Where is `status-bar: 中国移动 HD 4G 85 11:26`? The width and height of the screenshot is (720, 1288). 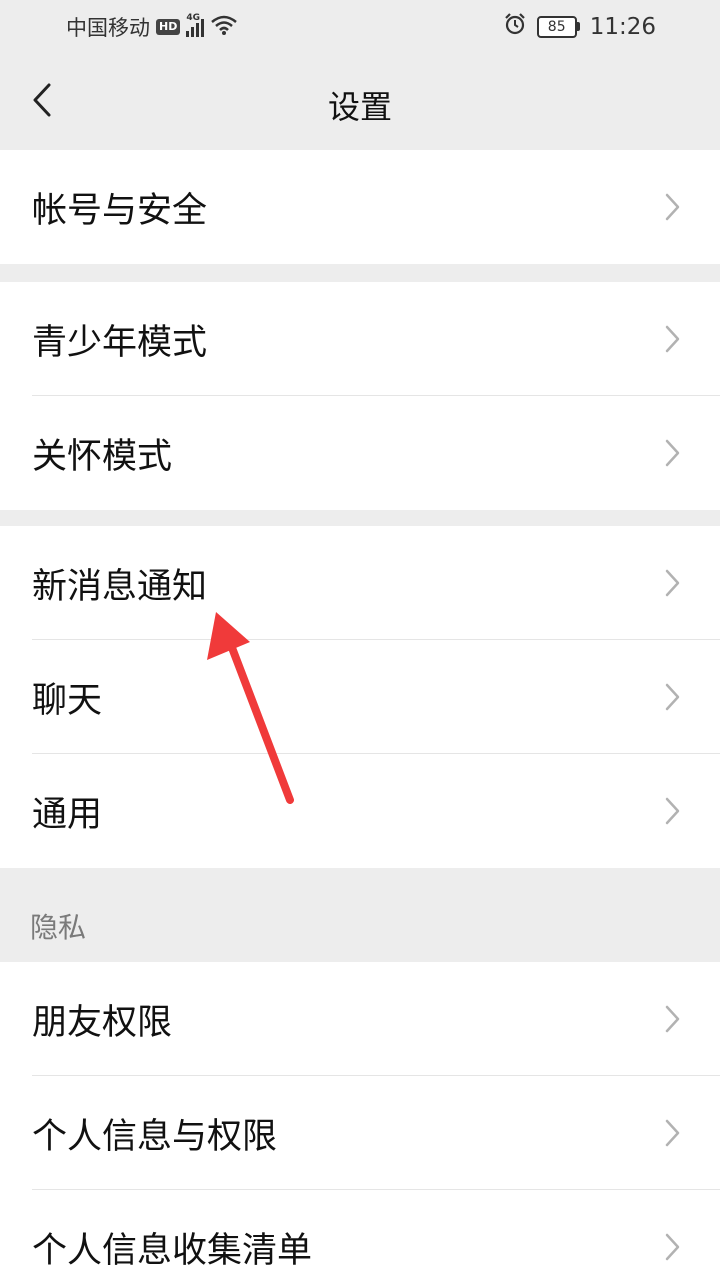
status-bar: 中国移动 HD 4G 85 11:26 is located at coordinates (360, 26).